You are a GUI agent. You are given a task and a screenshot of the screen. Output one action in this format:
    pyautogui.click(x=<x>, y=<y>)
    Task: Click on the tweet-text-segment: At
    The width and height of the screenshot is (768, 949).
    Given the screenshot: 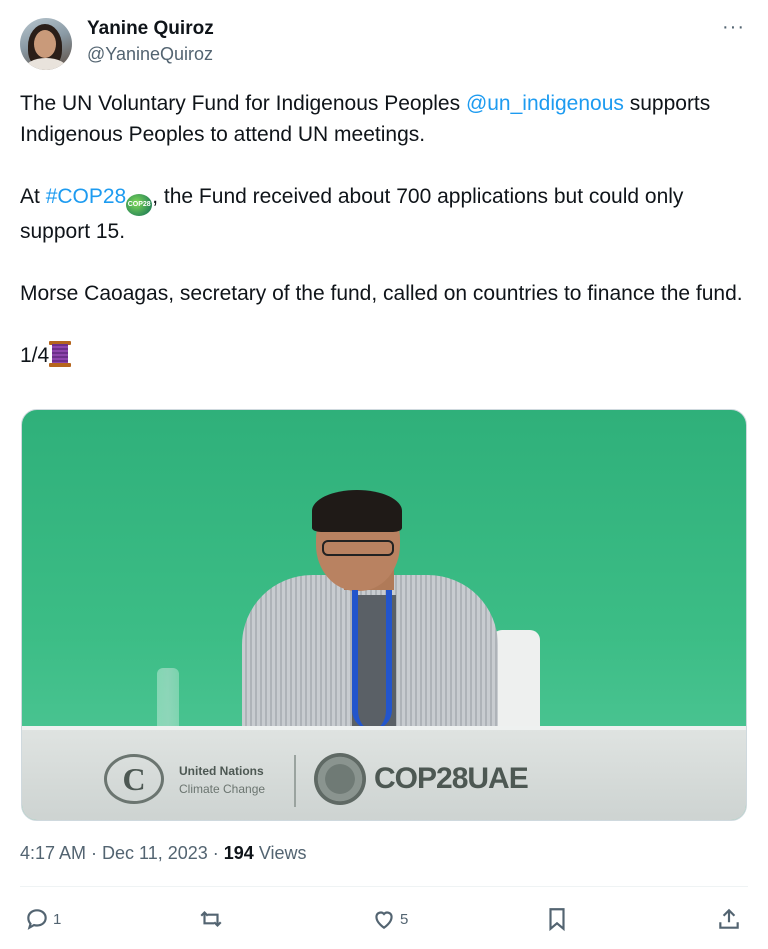 What is the action you would take?
    pyautogui.click(x=33, y=196)
    